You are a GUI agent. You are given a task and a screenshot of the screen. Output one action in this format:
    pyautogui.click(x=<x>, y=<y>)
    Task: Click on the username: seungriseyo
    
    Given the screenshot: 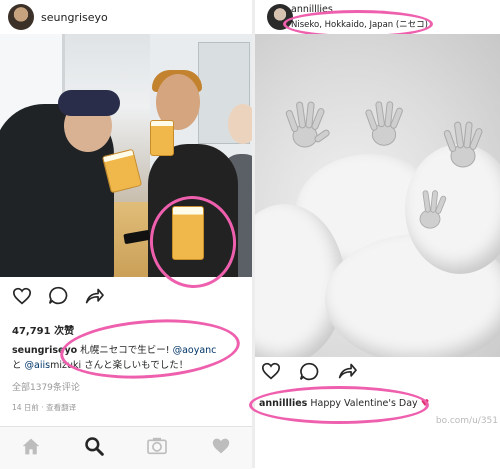 What is the action you would take?
    pyautogui.click(x=74, y=17)
    